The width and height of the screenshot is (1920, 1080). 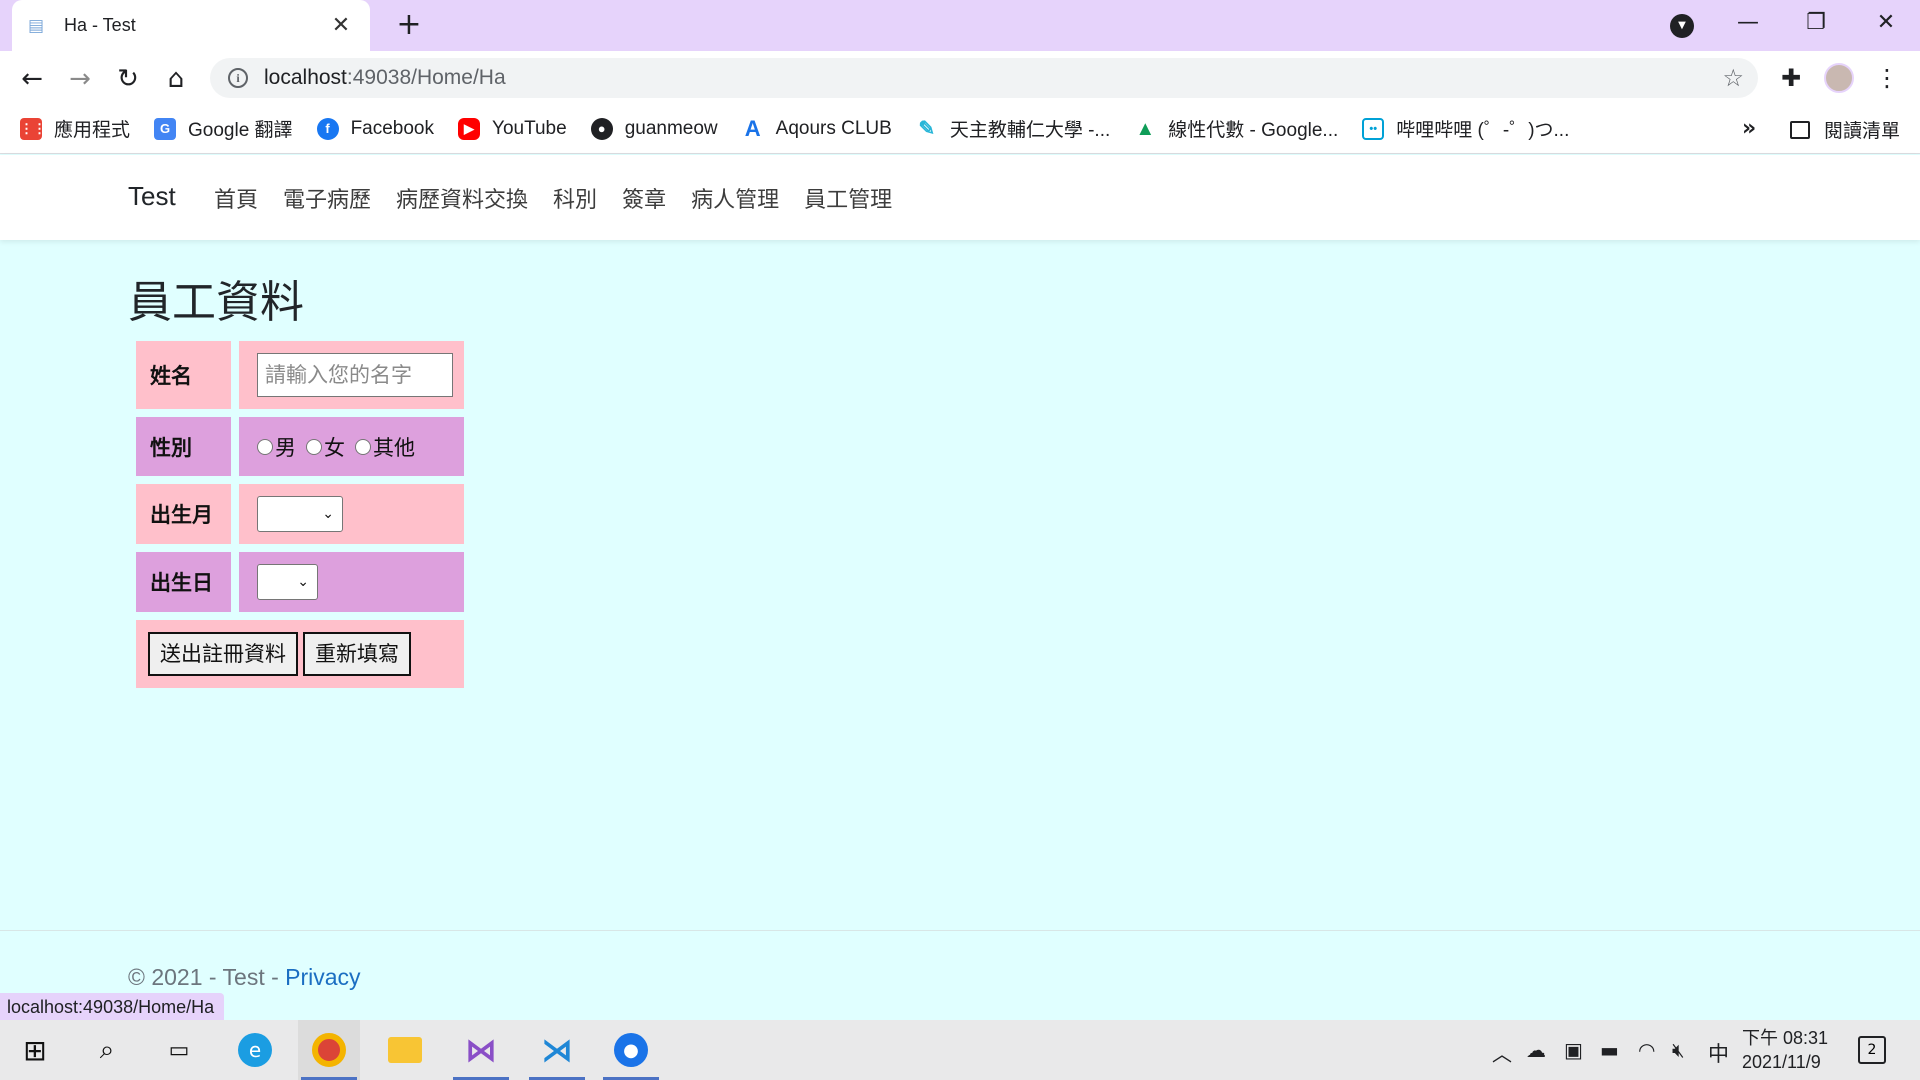 I want to click on form-row-gender: 性別 男 女 其他, so click(x=300, y=446).